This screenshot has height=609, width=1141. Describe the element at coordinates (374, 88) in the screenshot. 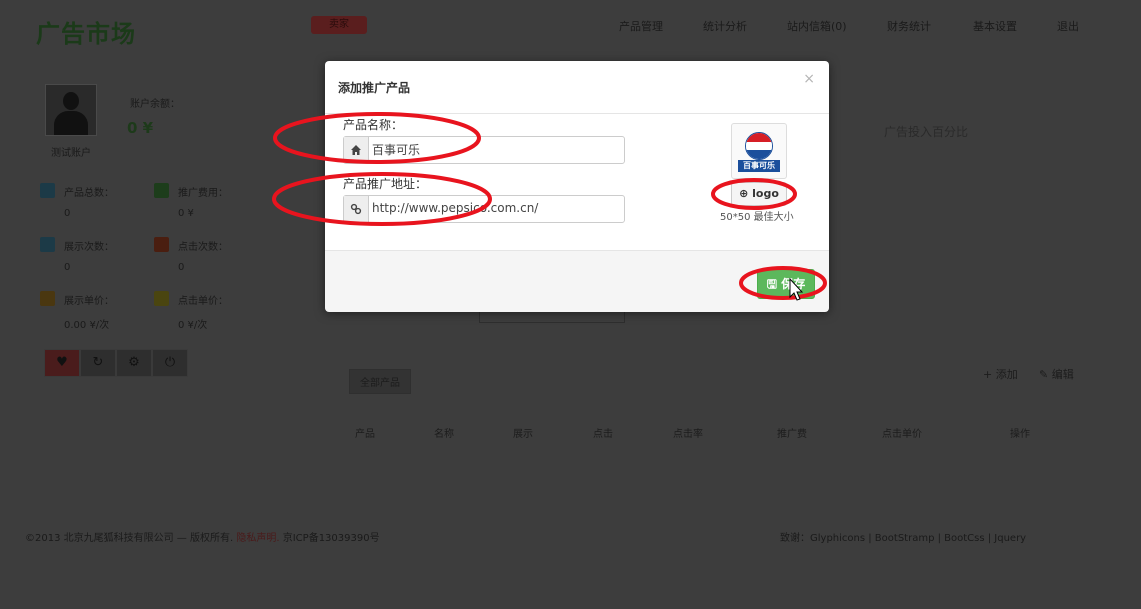

I see `modal-title: 添加推广产品` at that location.